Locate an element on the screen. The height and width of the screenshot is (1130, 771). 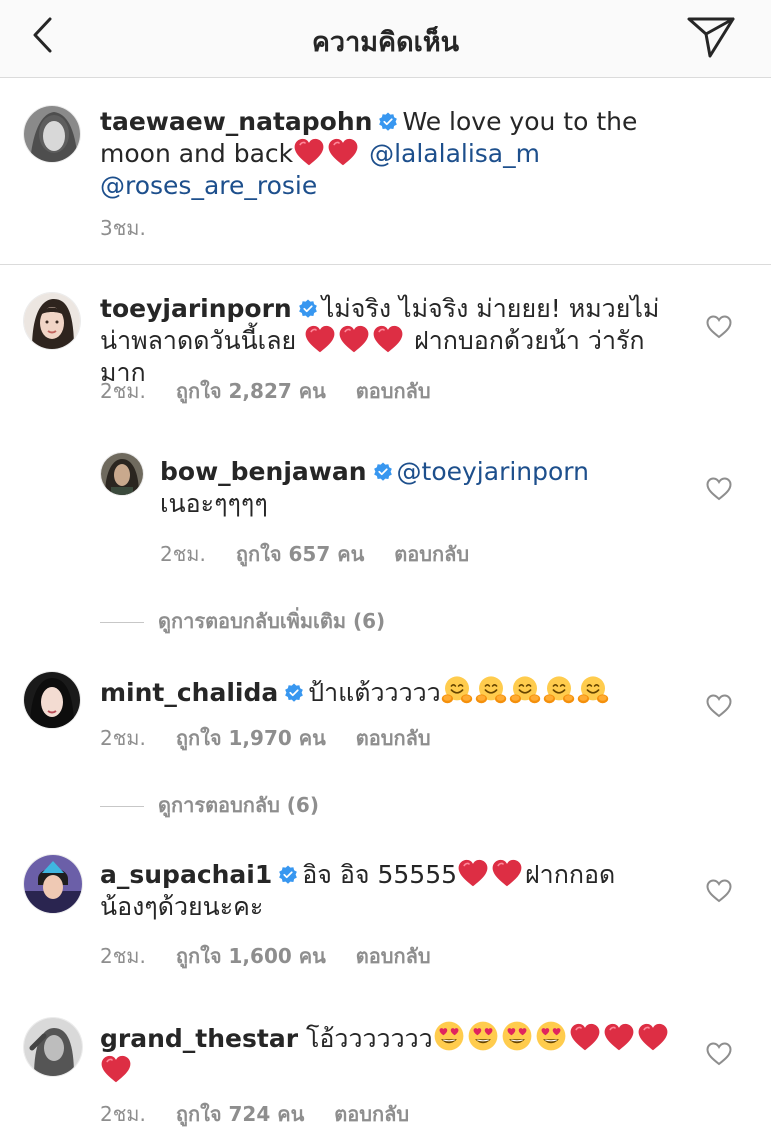
view-more-replies-label: ดูการตอบกลับเพิ่มเติม (6) is located at coordinates (272, 621).